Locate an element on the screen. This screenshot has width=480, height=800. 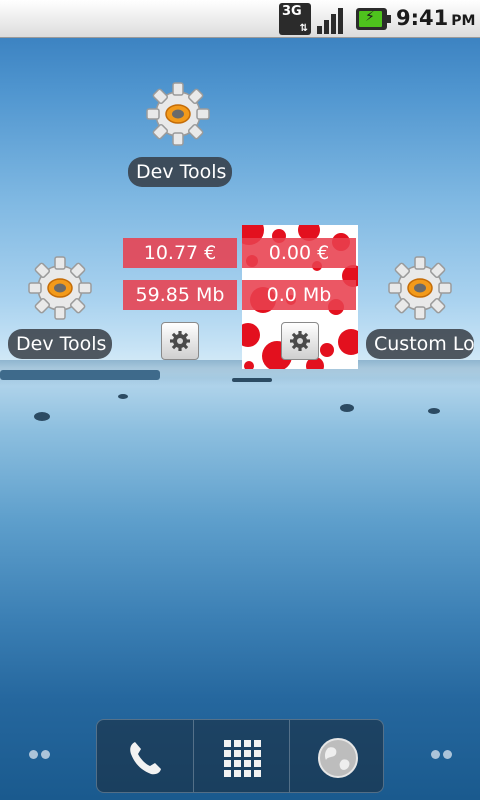
data-value-right: 0.0 Mb is located at coordinates (299, 295).